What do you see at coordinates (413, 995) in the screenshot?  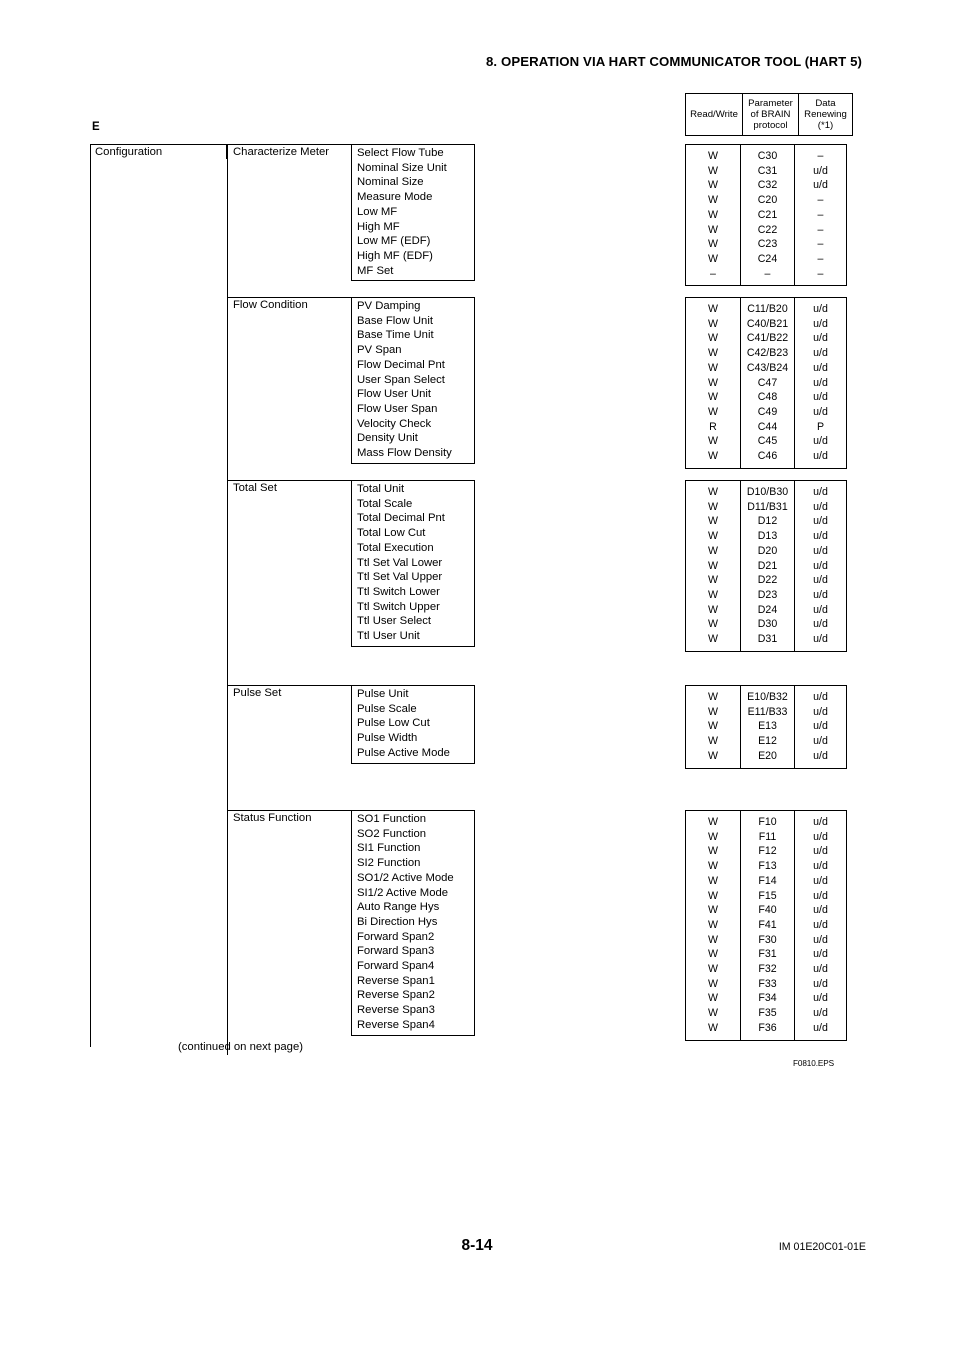 I see `tree-item: Reverse Span2` at bounding box center [413, 995].